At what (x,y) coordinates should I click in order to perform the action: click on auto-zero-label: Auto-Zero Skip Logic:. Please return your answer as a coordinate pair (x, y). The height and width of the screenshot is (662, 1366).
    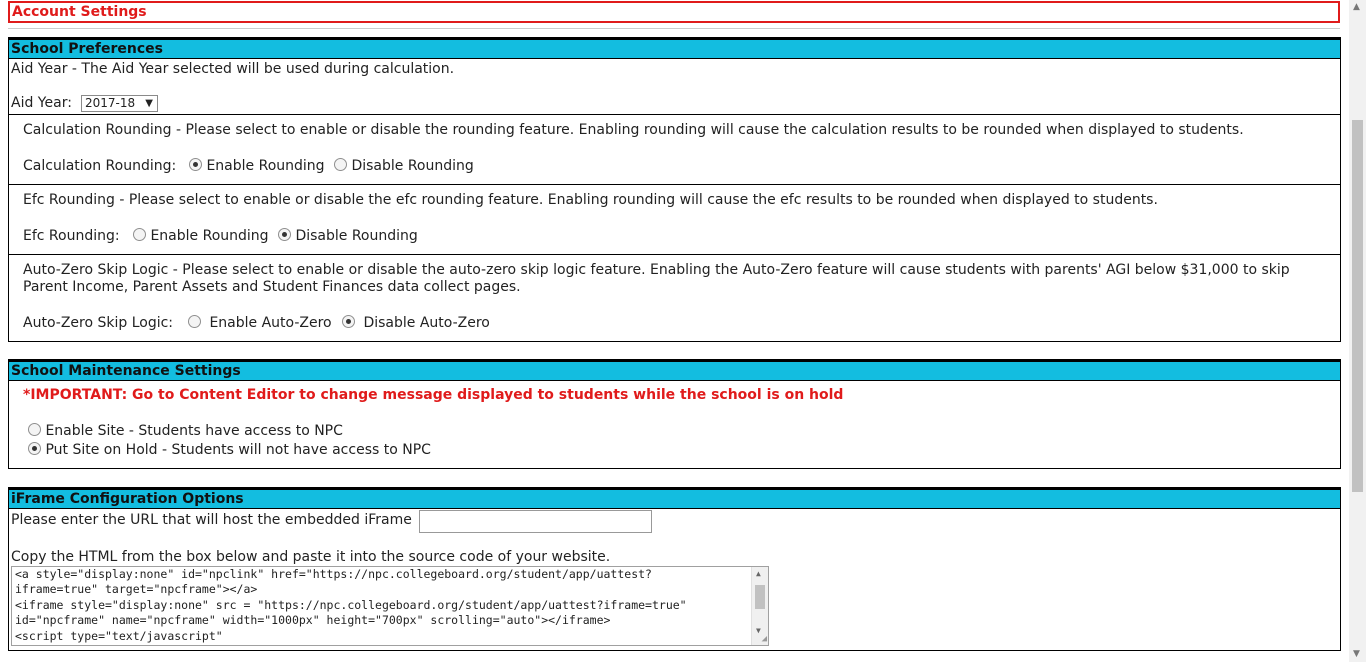
    Looking at the image, I should click on (98, 323).